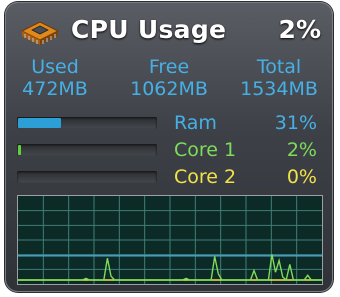  Describe the element at coordinates (149, 29) in the screenshot. I see `gadget-title: CPU Usage` at that location.